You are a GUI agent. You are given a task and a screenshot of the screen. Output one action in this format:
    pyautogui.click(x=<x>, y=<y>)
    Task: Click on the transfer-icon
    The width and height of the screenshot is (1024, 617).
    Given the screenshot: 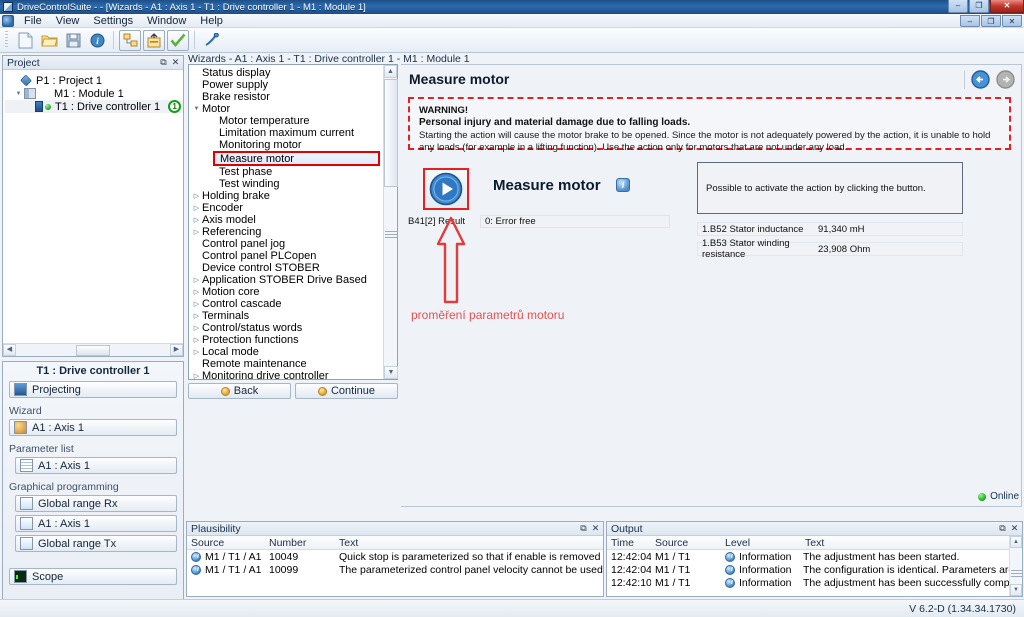 What is the action you would take?
    pyautogui.click(x=154, y=40)
    